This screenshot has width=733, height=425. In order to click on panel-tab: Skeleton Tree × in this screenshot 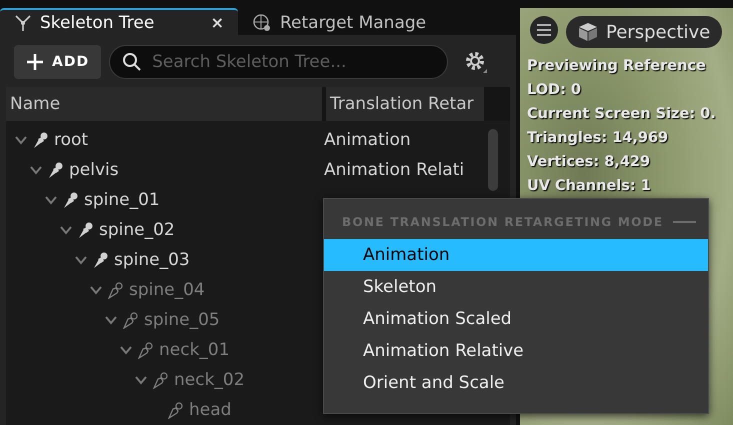, I will do `click(119, 21)`.